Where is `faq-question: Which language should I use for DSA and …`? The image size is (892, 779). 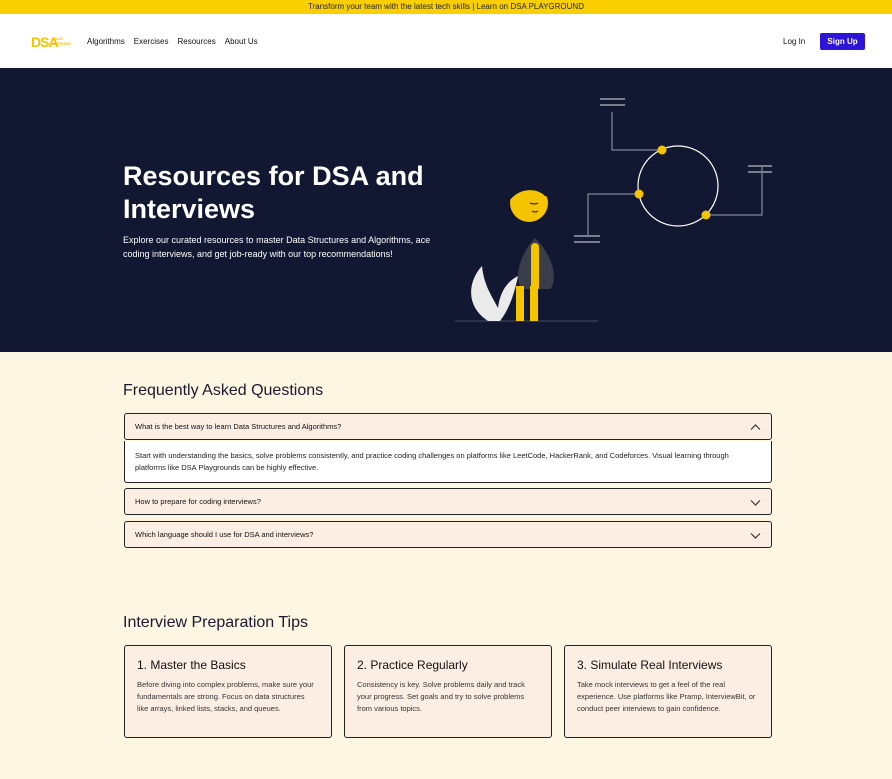
faq-question: Which language should I use for DSA and … is located at coordinates (224, 534).